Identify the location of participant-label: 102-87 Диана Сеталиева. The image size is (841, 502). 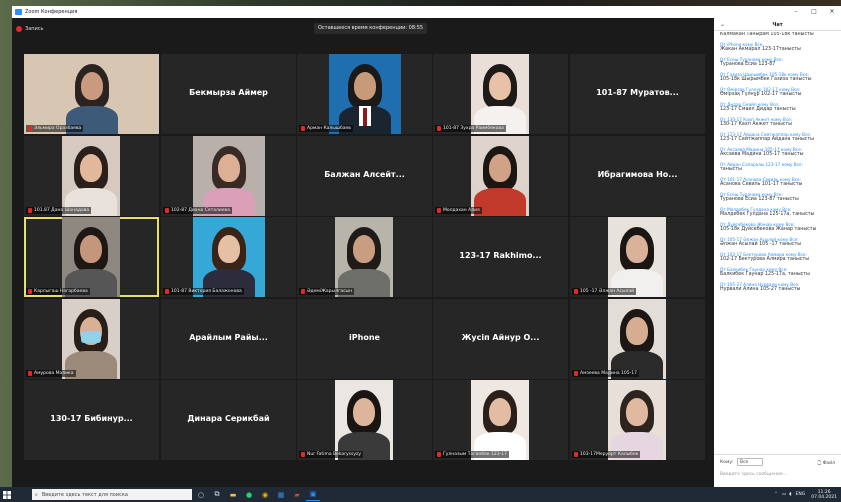
(197, 210).